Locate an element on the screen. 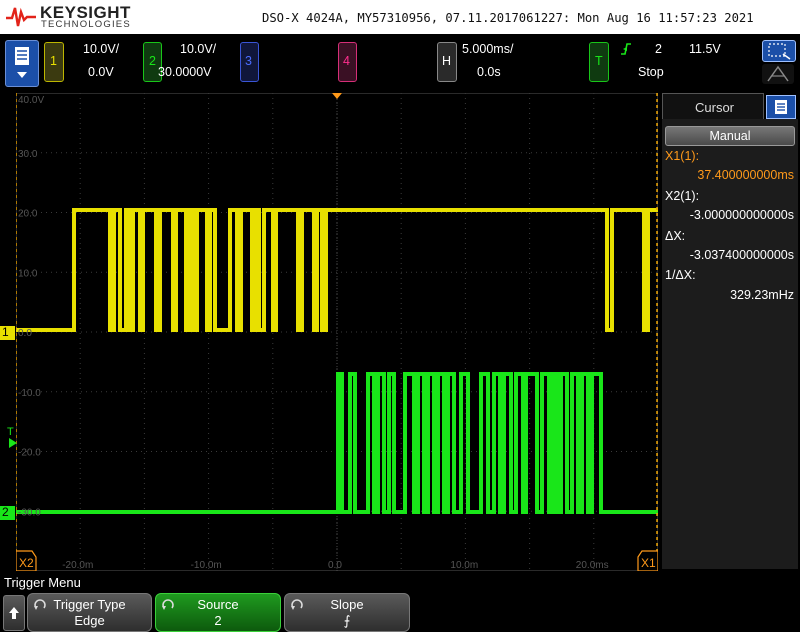 This screenshot has width=800, height=632. zoom-button is located at coordinates (779, 51).